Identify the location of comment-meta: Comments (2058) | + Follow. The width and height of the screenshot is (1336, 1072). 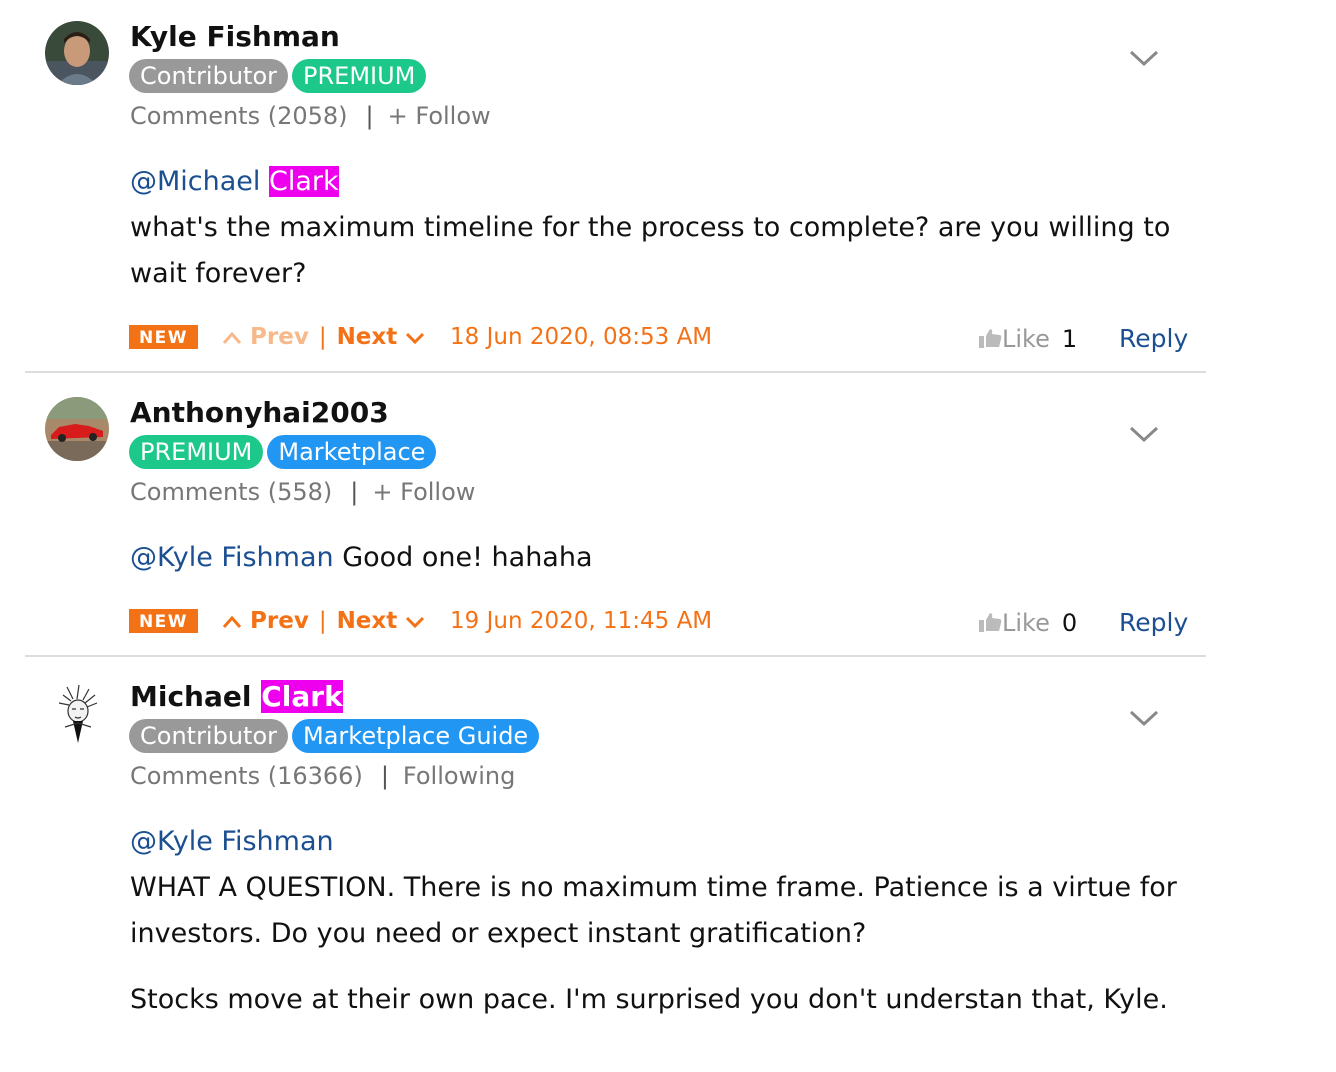
(310, 116).